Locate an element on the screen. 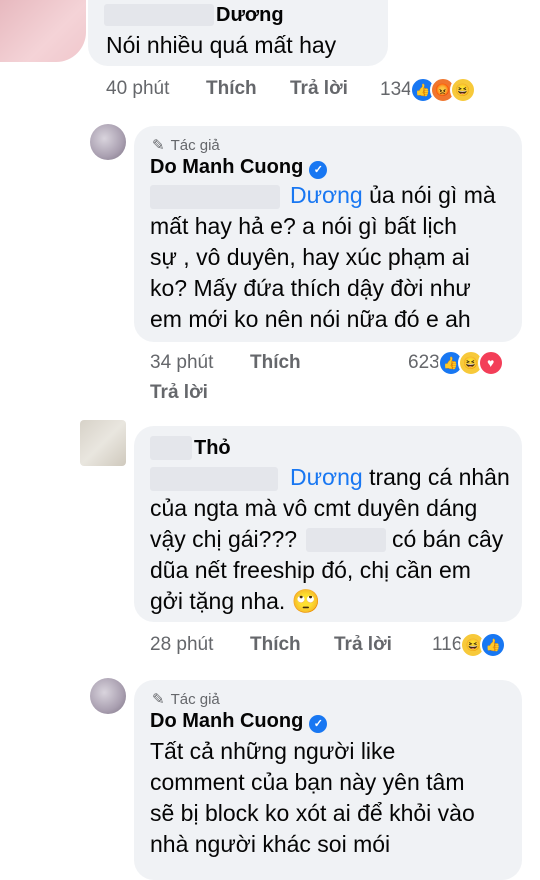 The image size is (540, 880). comment-line: có bán cây is located at coordinates (448, 539).